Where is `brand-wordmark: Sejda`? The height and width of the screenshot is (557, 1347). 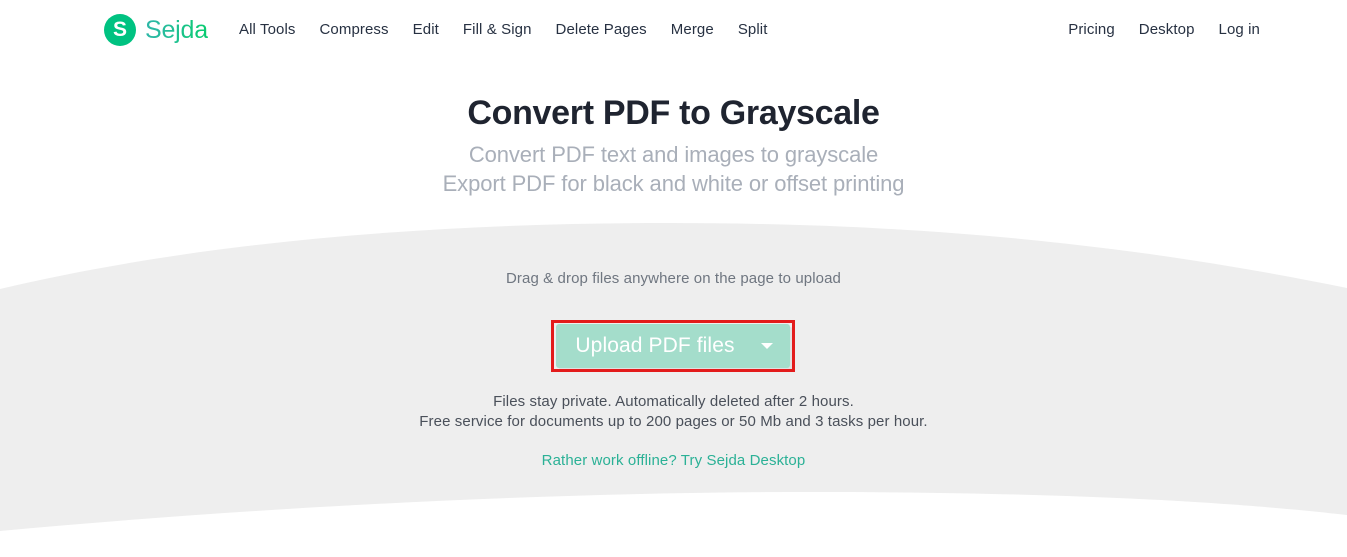
brand-wordmark: Sejda is located at coordinates (176, 29).